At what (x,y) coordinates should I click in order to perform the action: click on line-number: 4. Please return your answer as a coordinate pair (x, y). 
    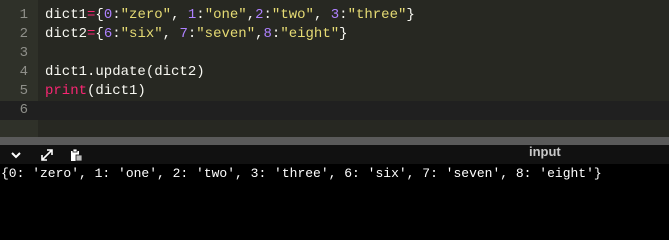
    Looking at the image, I should click on (23, 72).